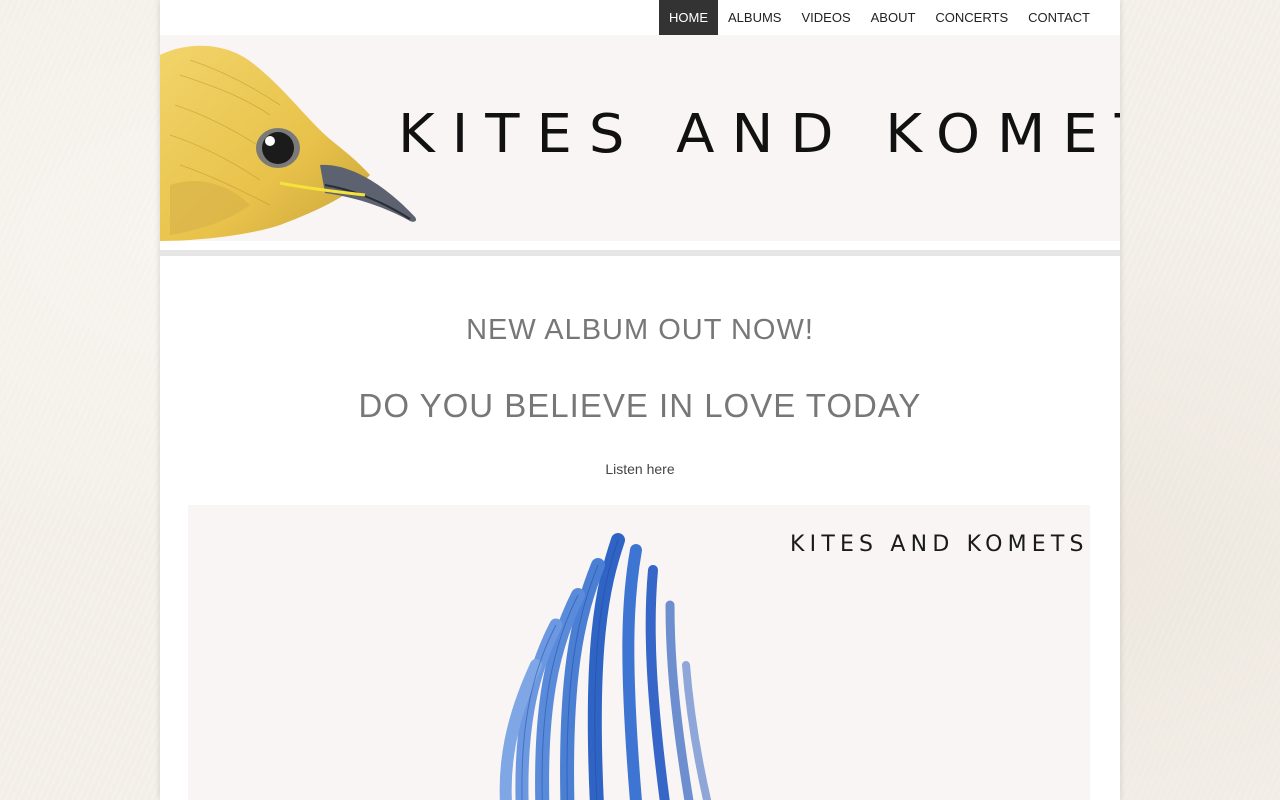  I want to click on nav-item-contact: CONTACT, so click(1059, 17).